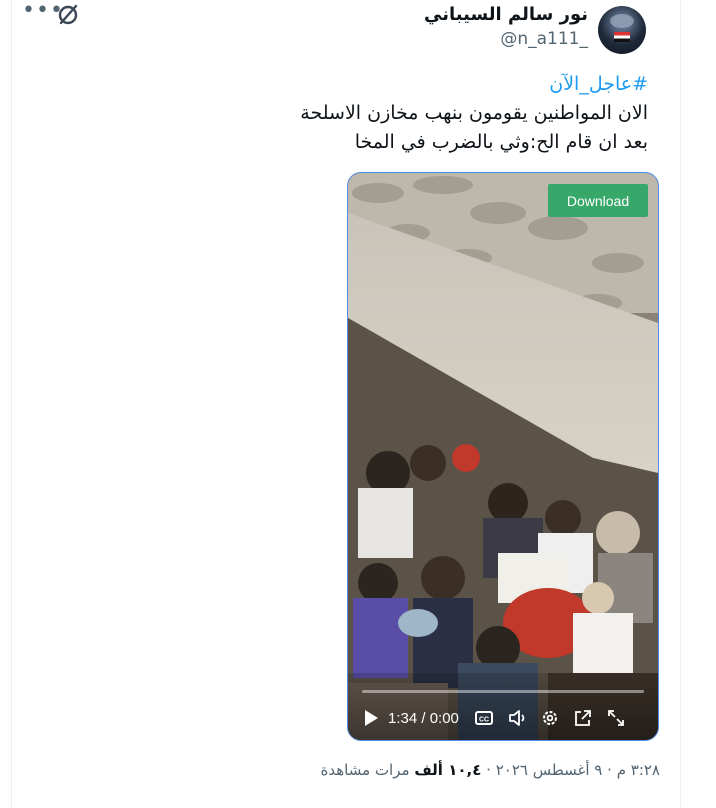  What do you see at coordinates (638, 770) in the screenshot?
I see `tweet-time: ٣:٢٨ م` at bounding box center [638, 770].